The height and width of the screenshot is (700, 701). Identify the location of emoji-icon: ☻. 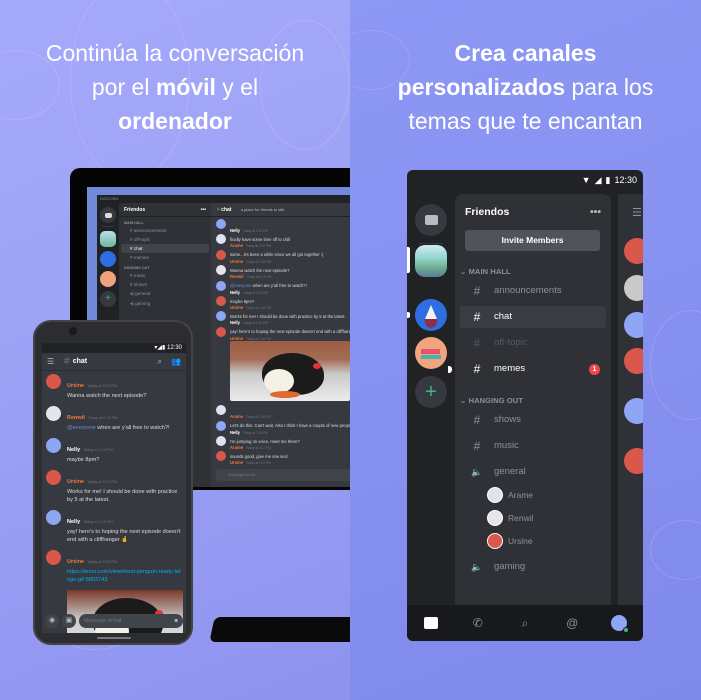
(176, 621).